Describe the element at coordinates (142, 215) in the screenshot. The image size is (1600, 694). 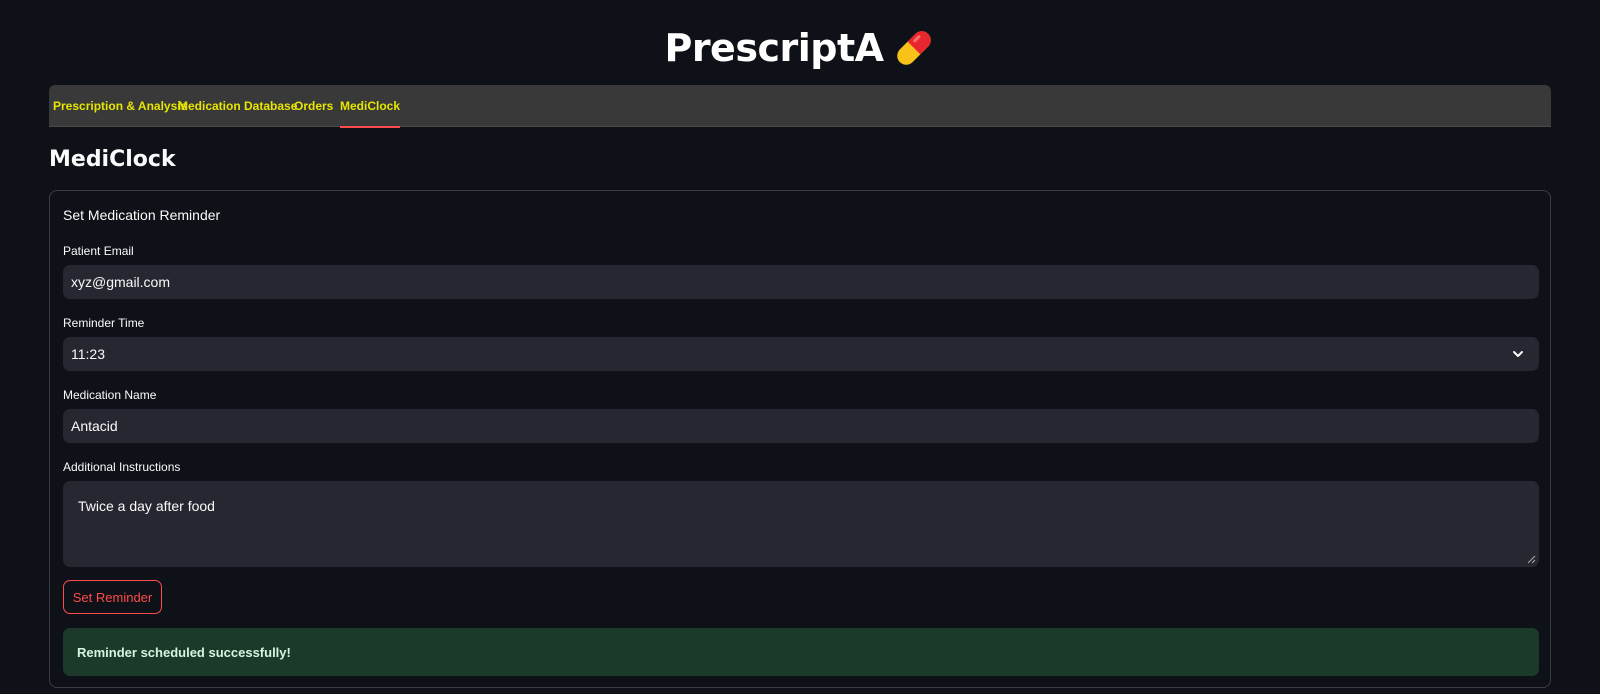
I see `form-title: Set Medication Reminder` at that location.